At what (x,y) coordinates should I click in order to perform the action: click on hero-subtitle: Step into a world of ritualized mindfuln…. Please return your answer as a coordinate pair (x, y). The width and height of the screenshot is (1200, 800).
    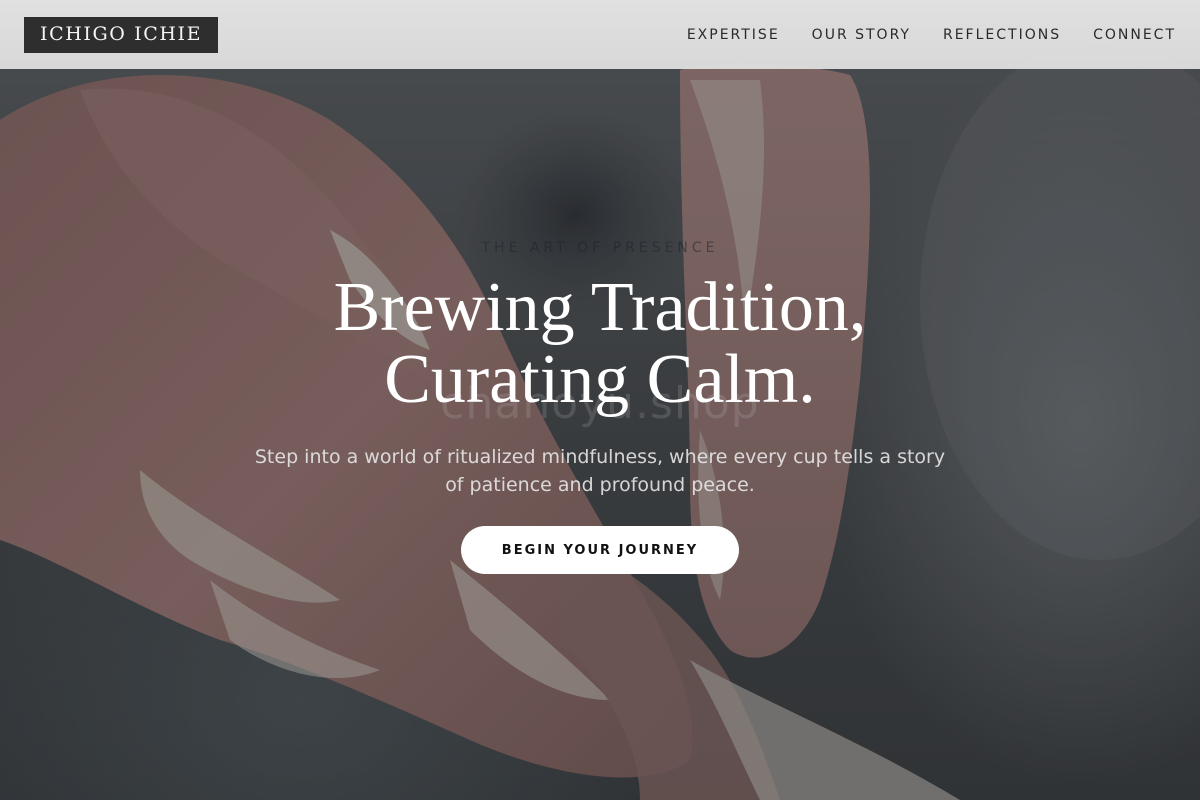
    Looking at the image, I should click on (600, 471).